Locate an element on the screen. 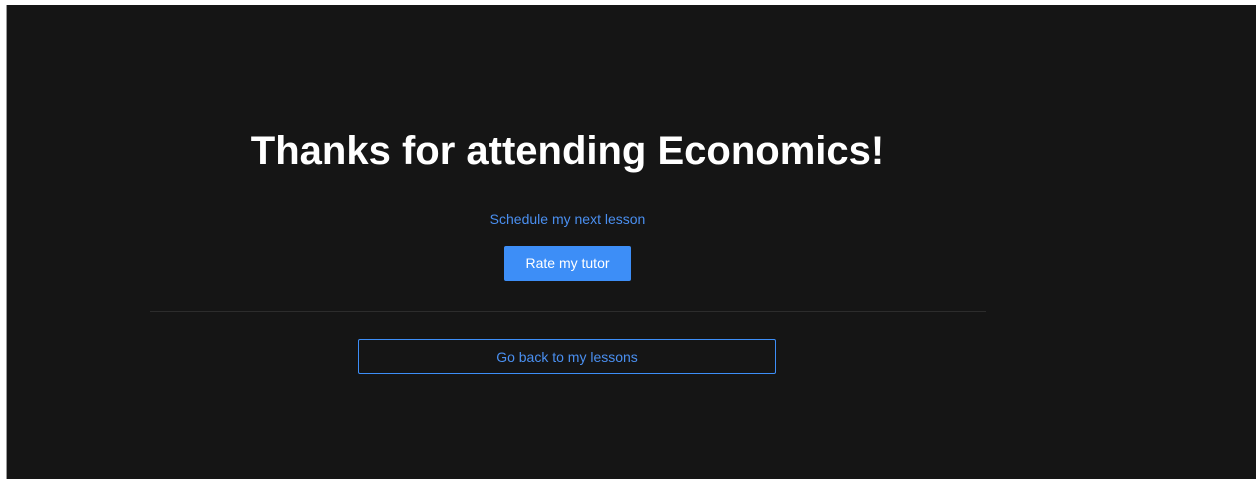 The height and width of the screenshot is (479, 1256). schedule-next-lesson-link: Schedule my next lesson is located at coordinates (567, 219).